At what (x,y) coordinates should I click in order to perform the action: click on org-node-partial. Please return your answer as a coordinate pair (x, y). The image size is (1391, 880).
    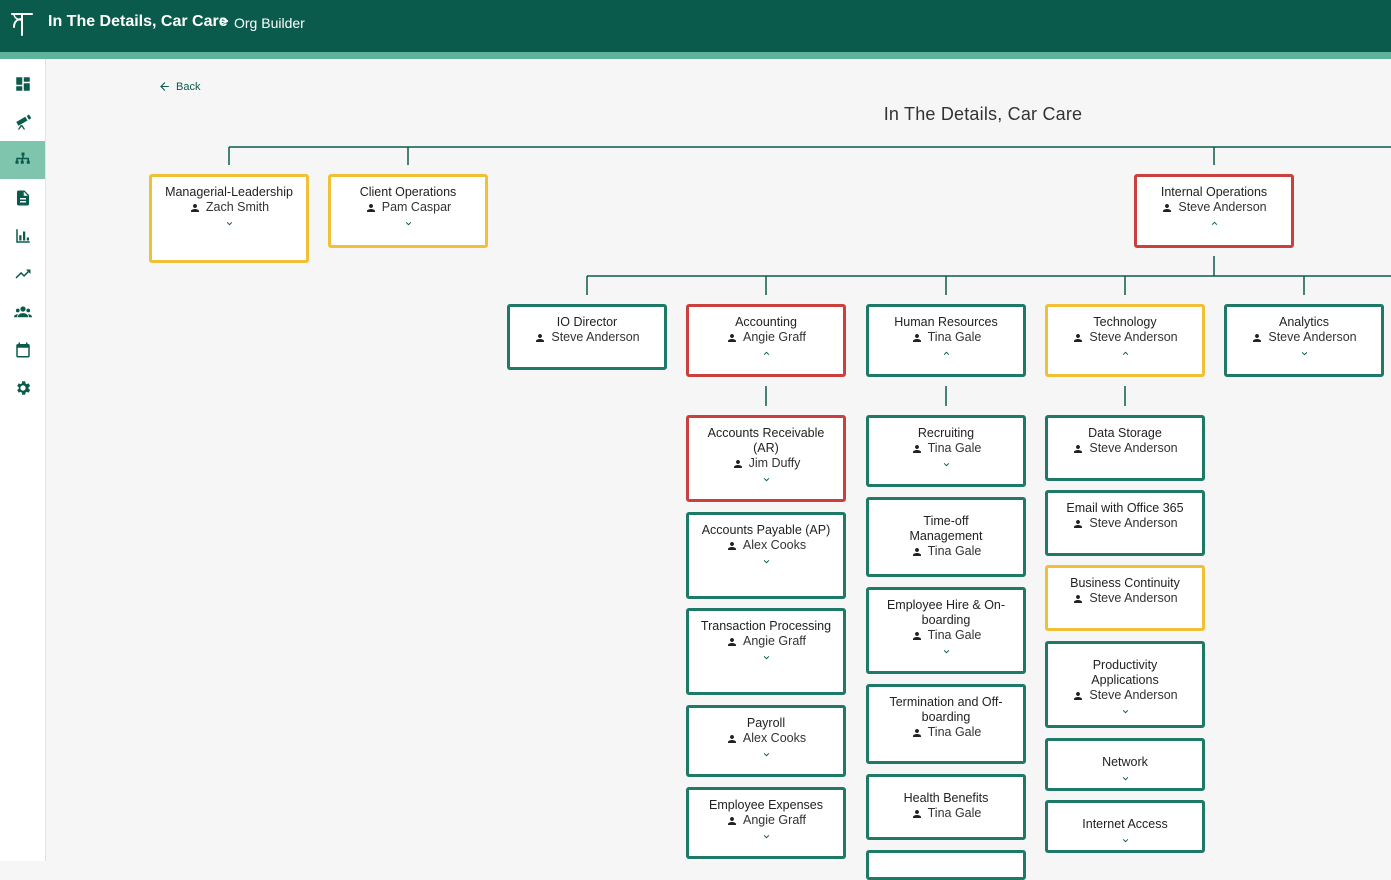
    Looking at the image, I should click on (946, 865).